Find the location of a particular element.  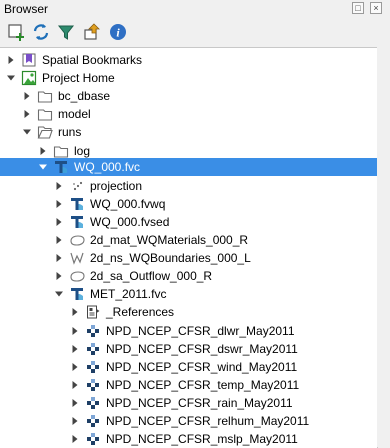

collapse-icon is located at coordinates (92, 32).